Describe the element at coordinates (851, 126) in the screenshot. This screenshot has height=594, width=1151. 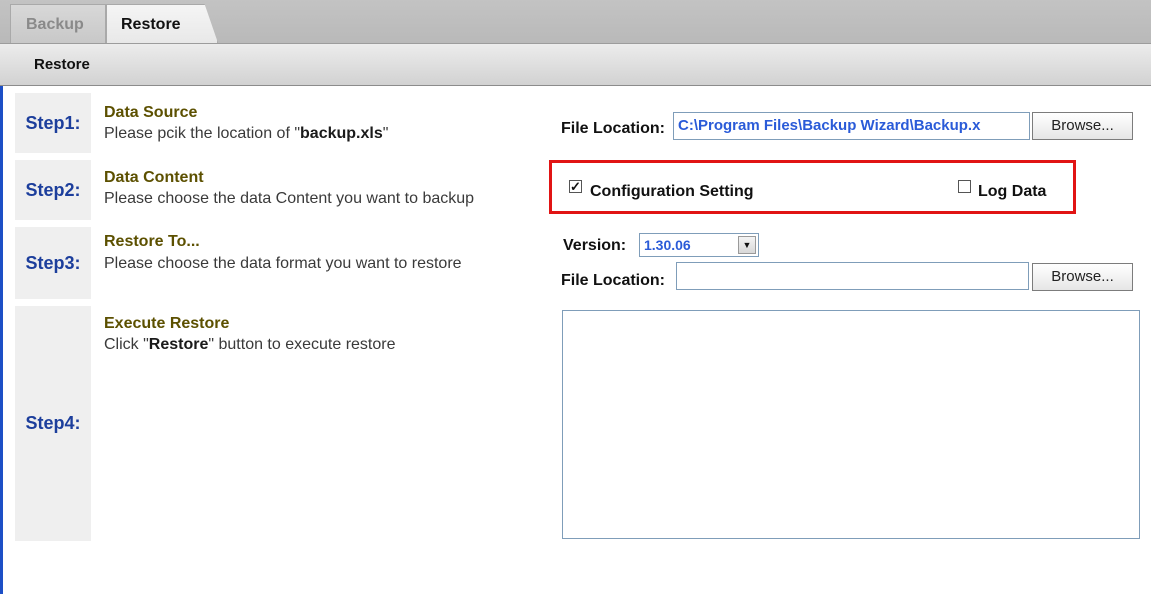
I see `source-file-location-field: C:\Program Files\Backup Wizard\Backup.x` at that location.